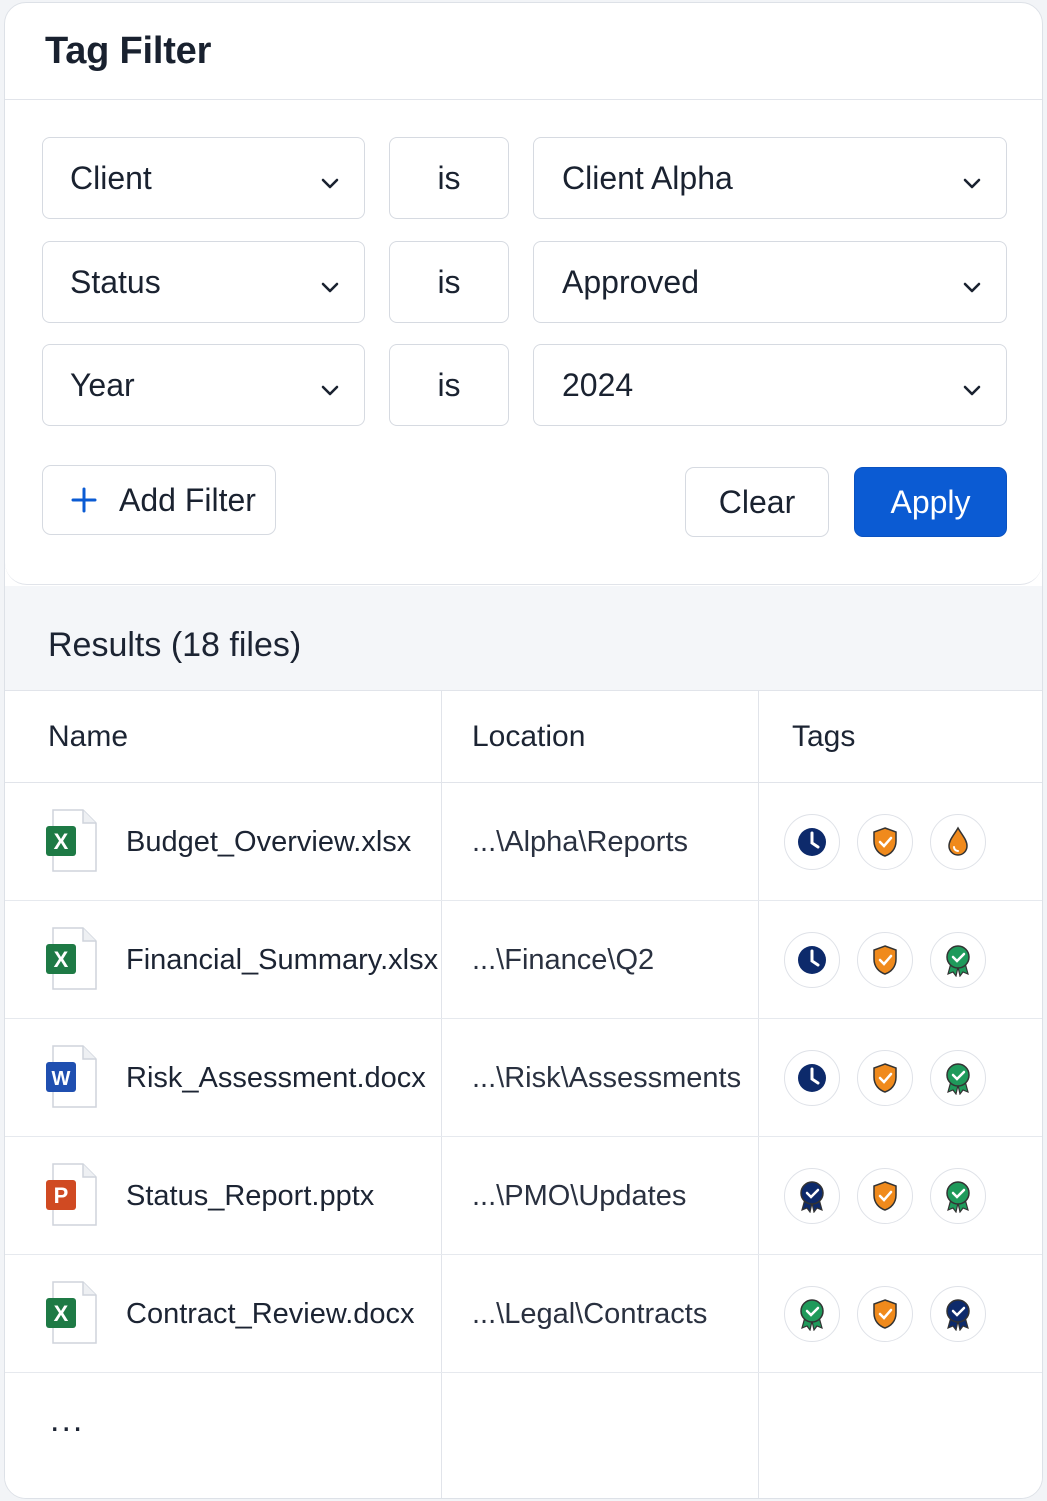 The image size is (1047, 1501). I want to click on filter-key-value: Year, so click(102, 384).